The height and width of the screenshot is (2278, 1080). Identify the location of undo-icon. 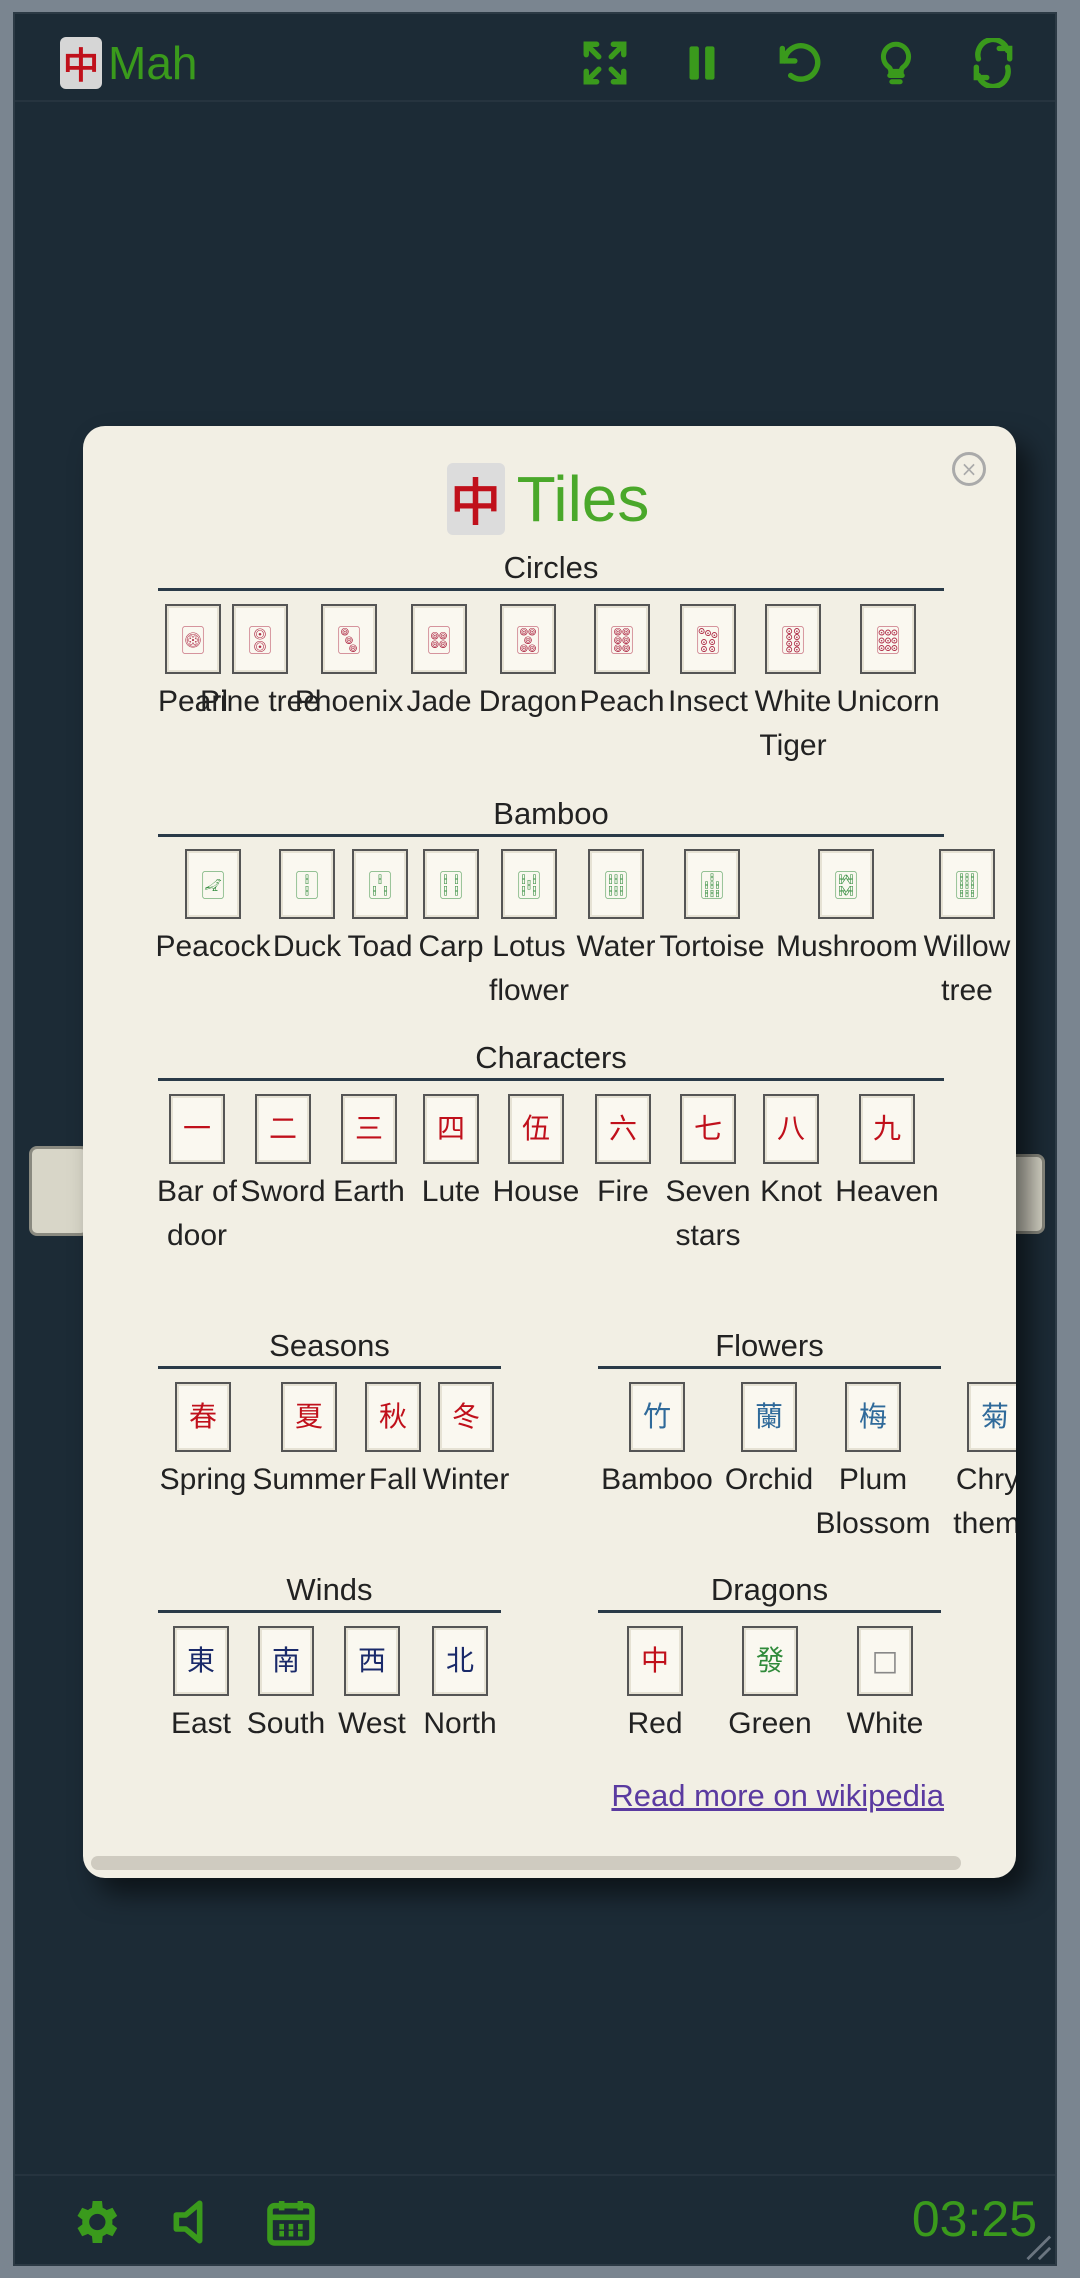
(799, 62).